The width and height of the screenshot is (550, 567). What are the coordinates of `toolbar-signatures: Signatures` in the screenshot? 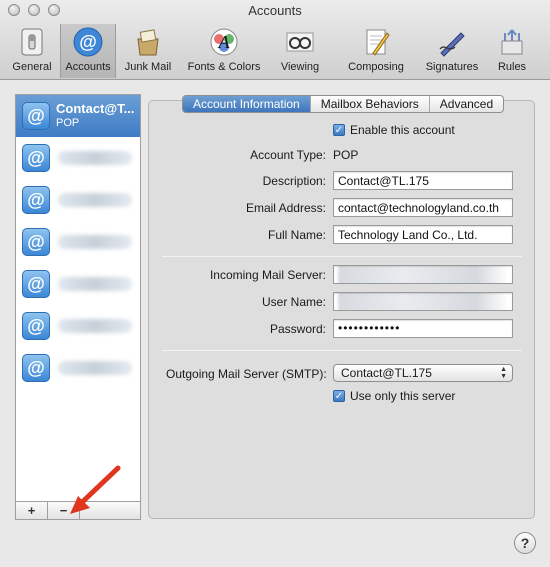 It's located at (452, 51).